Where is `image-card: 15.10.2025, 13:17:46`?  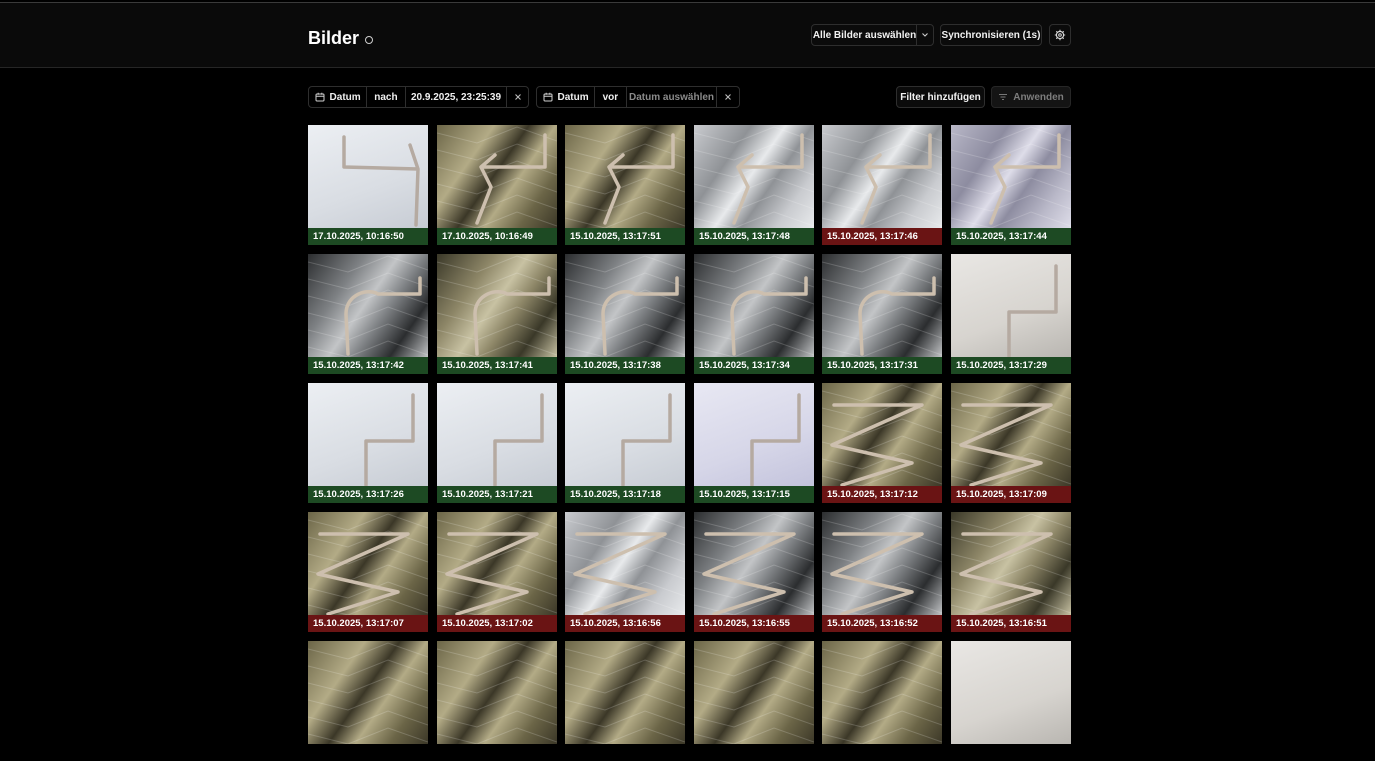
image-card: 15.10.2025, 13:17:46 is located at coordinates (882, 185).